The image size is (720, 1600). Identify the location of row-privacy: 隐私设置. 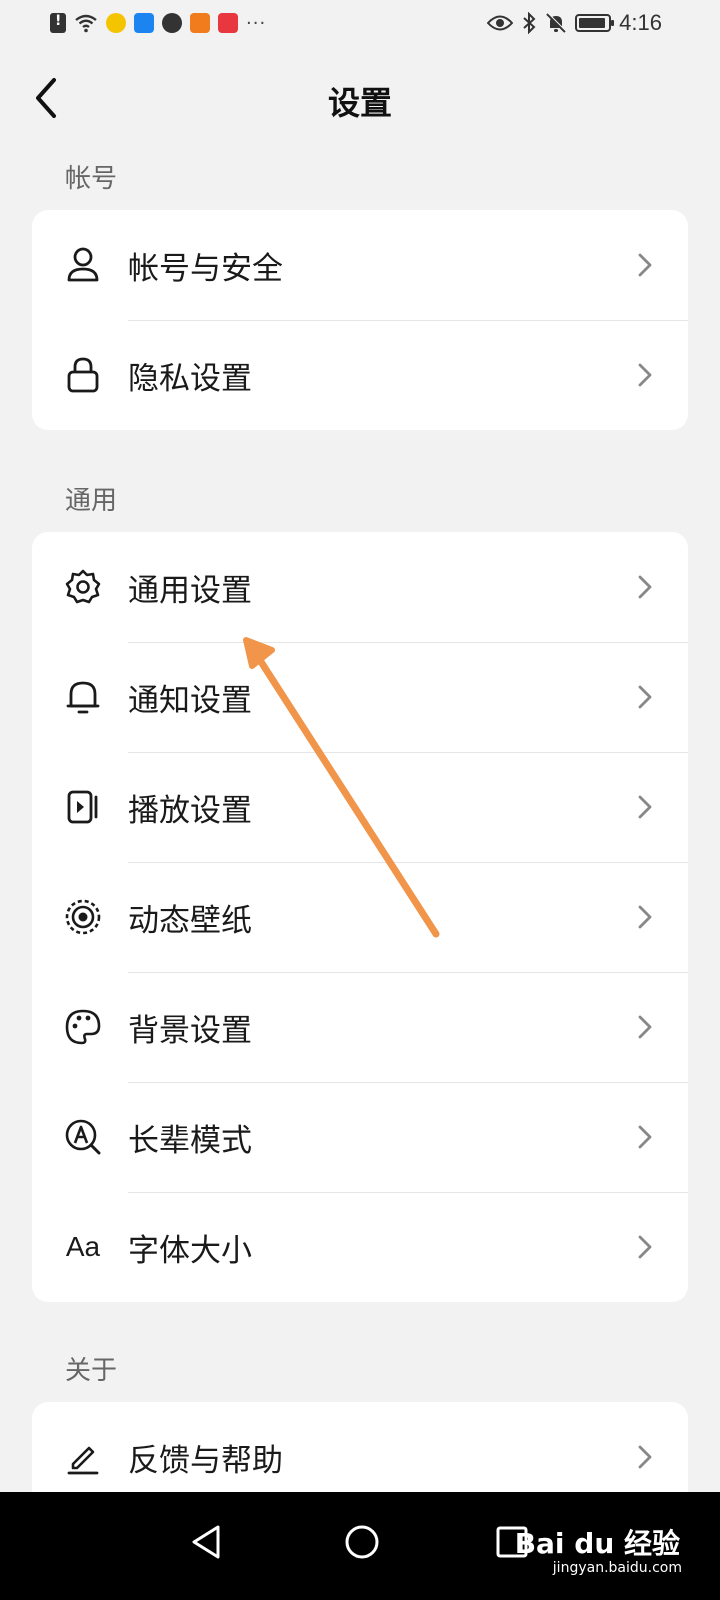
(360, 375).